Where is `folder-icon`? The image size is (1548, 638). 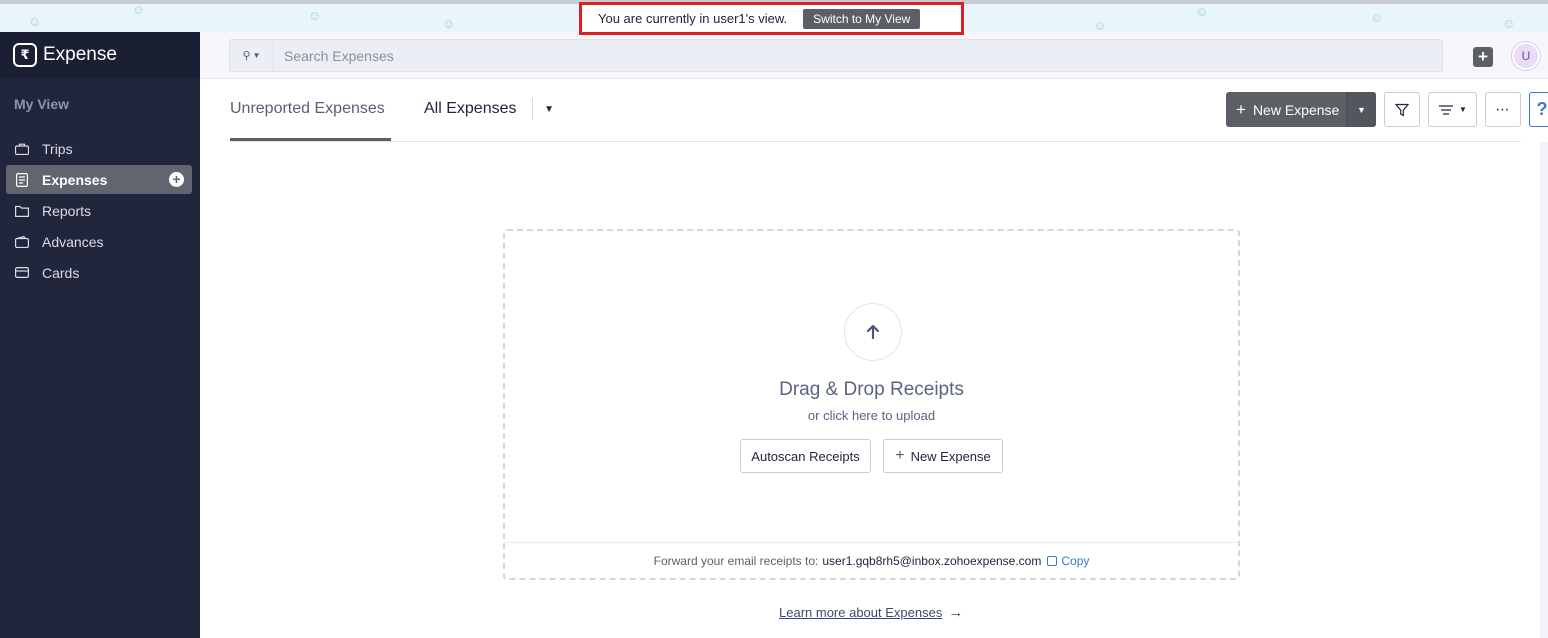 folder-icon is located at coordinates (22, 211).